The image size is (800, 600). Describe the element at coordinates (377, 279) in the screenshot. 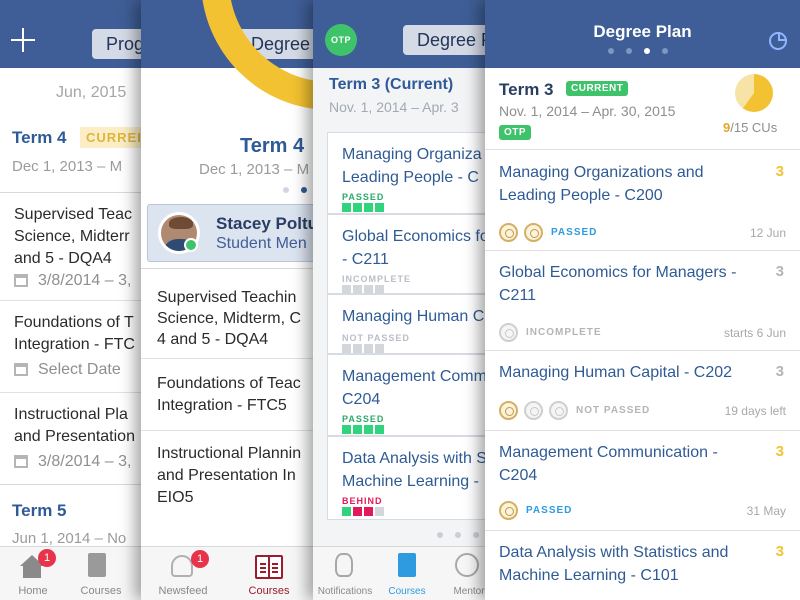

I see `card-status: INCOMPLETE` at that location.